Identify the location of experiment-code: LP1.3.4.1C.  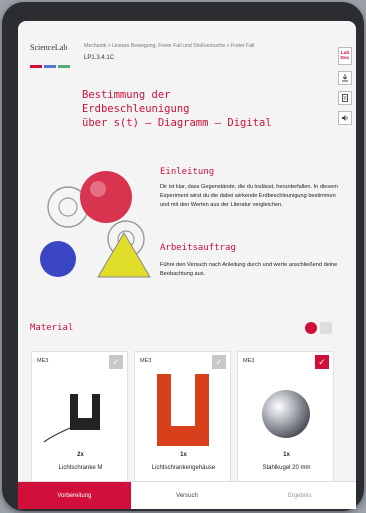
(99, 58).